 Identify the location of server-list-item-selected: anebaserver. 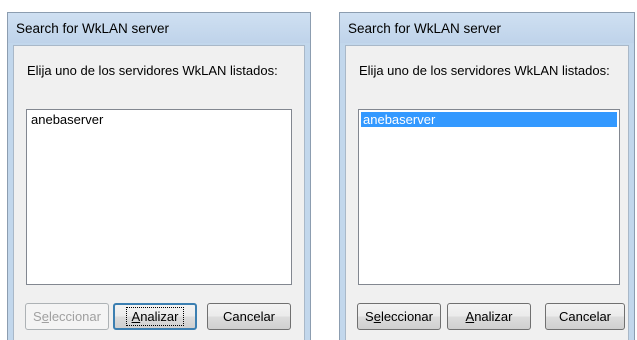
(489, 119).